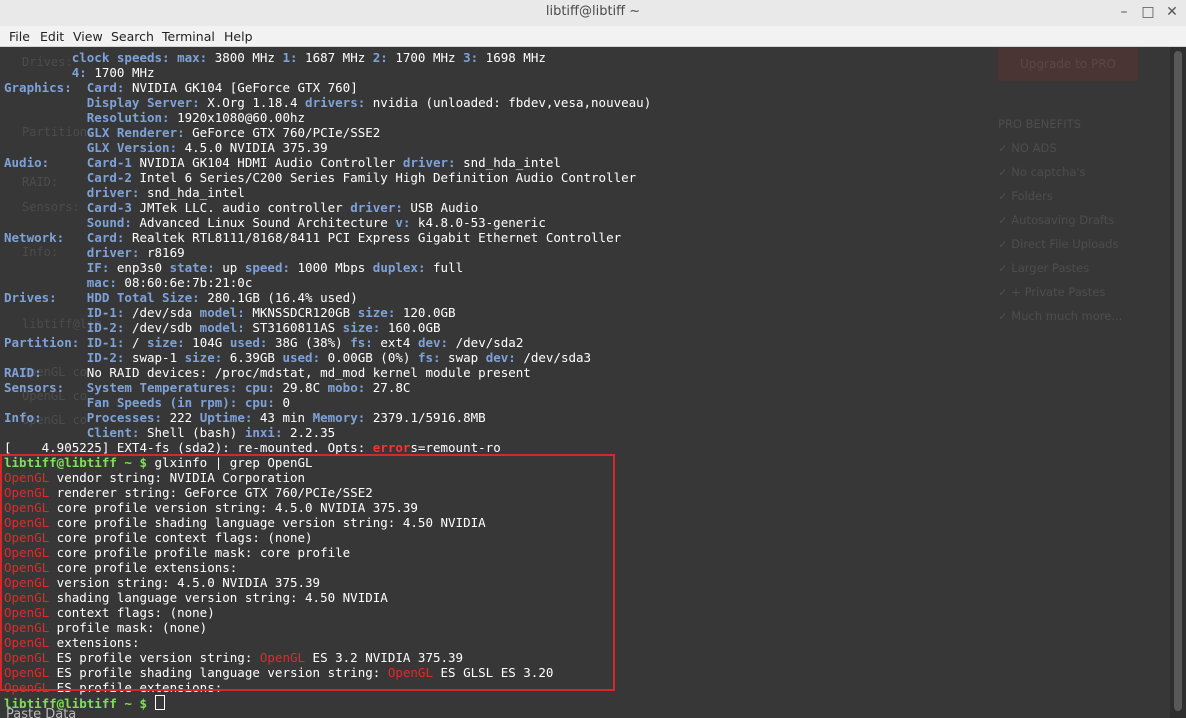 The image size is (1186, 718). I want to click on terminal-text: 120.0GB, so click(429, 312).